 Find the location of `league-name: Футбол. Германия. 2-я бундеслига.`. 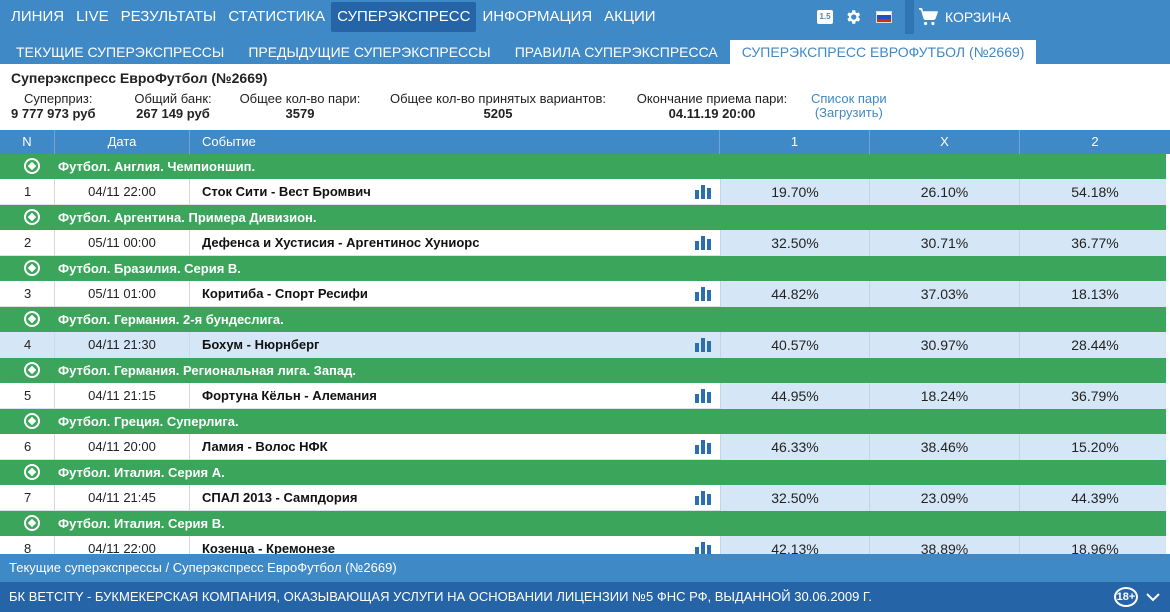

league-name: Футбол. Германия. 2-я бундеслига. is located at coordinates (171, 319).